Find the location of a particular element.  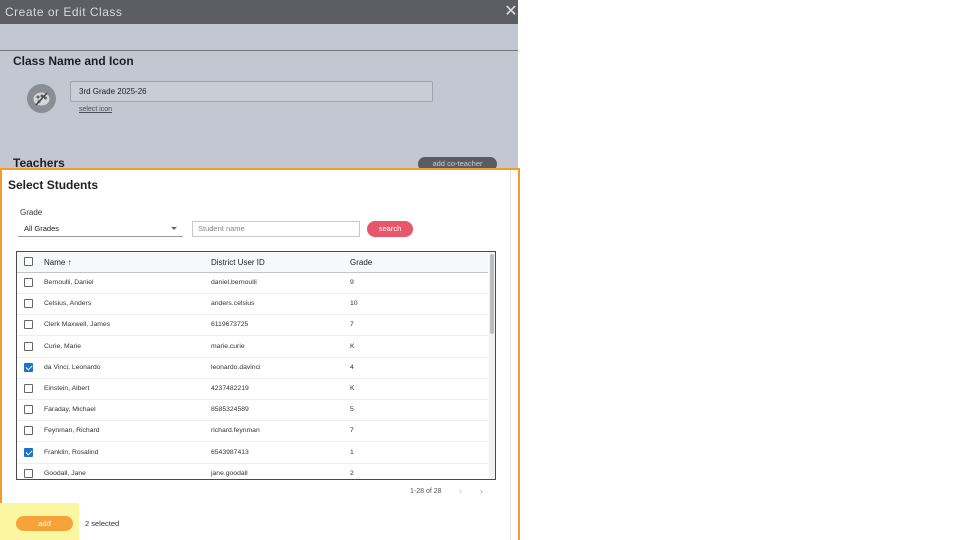

grade-select: All Grades is located at coordinates (100, 229).